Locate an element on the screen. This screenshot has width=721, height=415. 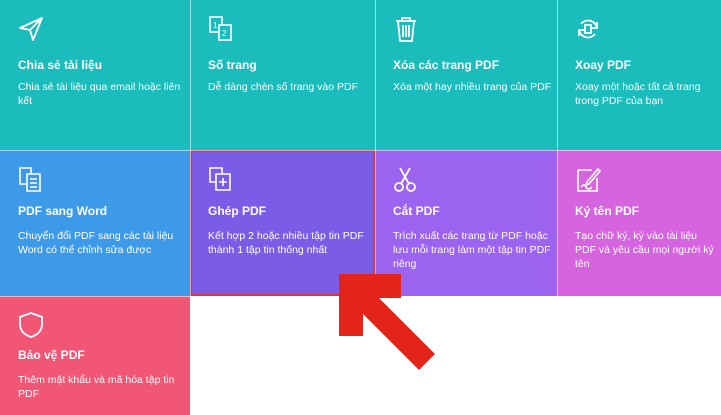
pdf-to-word-icon is located at coordinates (31, 179).